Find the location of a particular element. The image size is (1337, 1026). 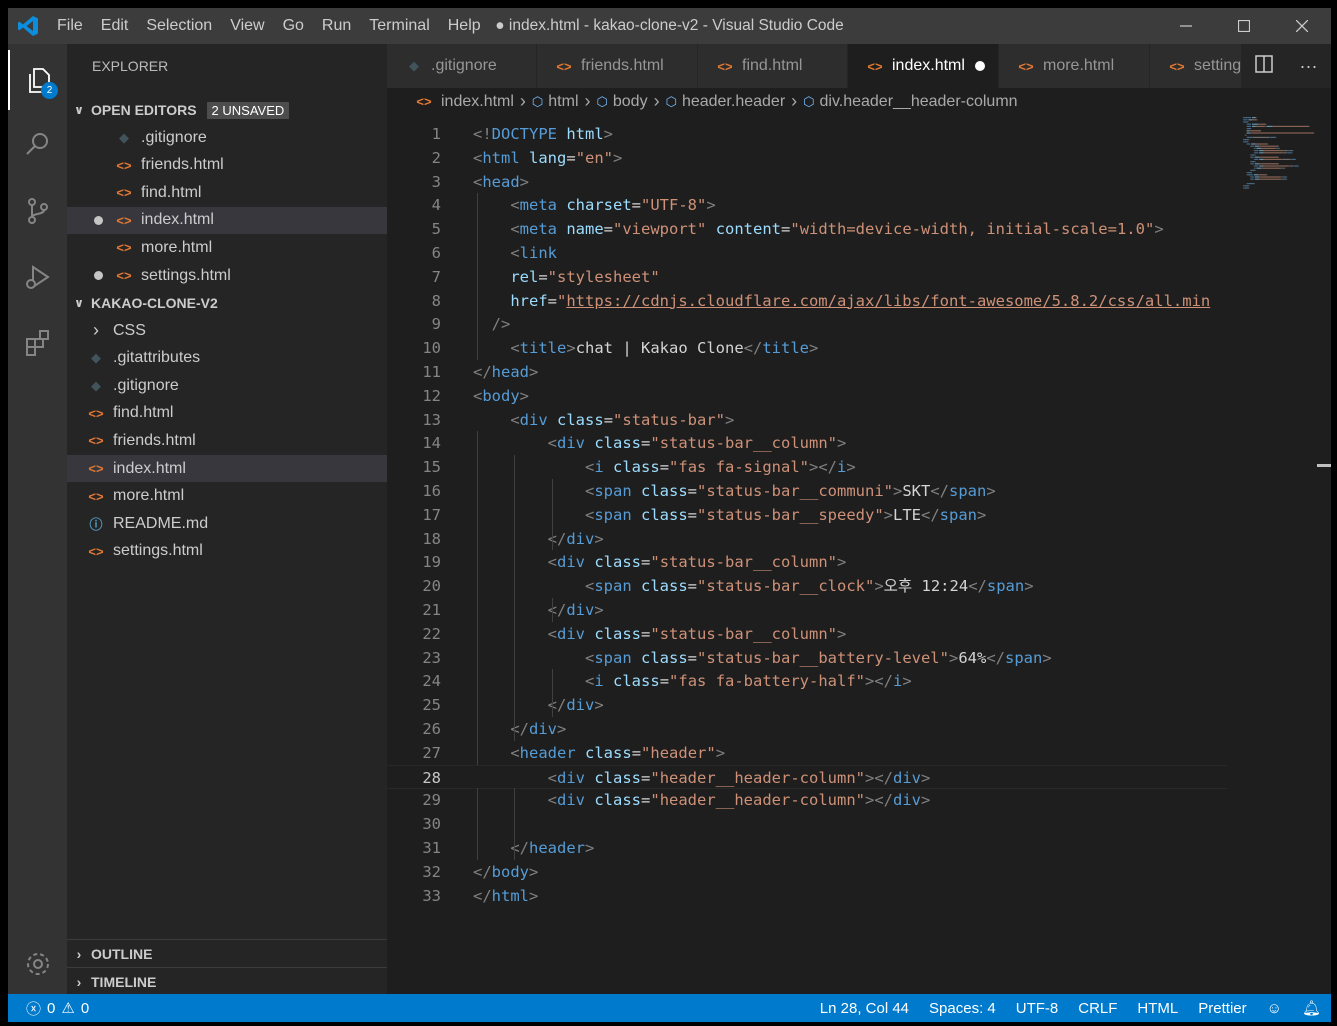

breadcrumb-item: html is located at coordinates (563, 102).